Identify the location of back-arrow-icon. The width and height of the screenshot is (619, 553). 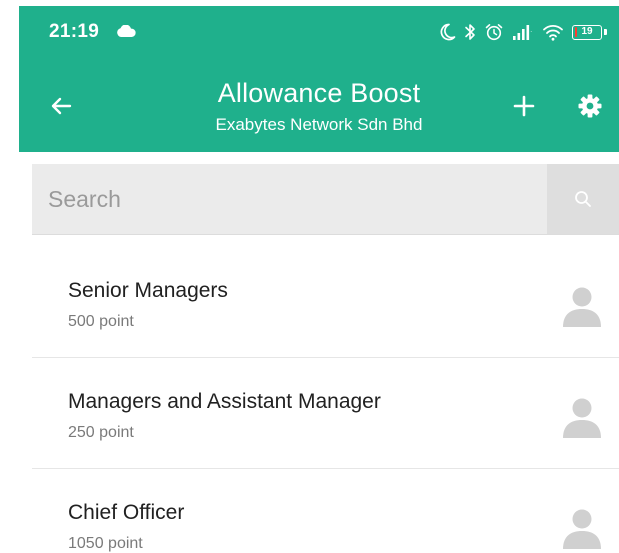
(61, 106).